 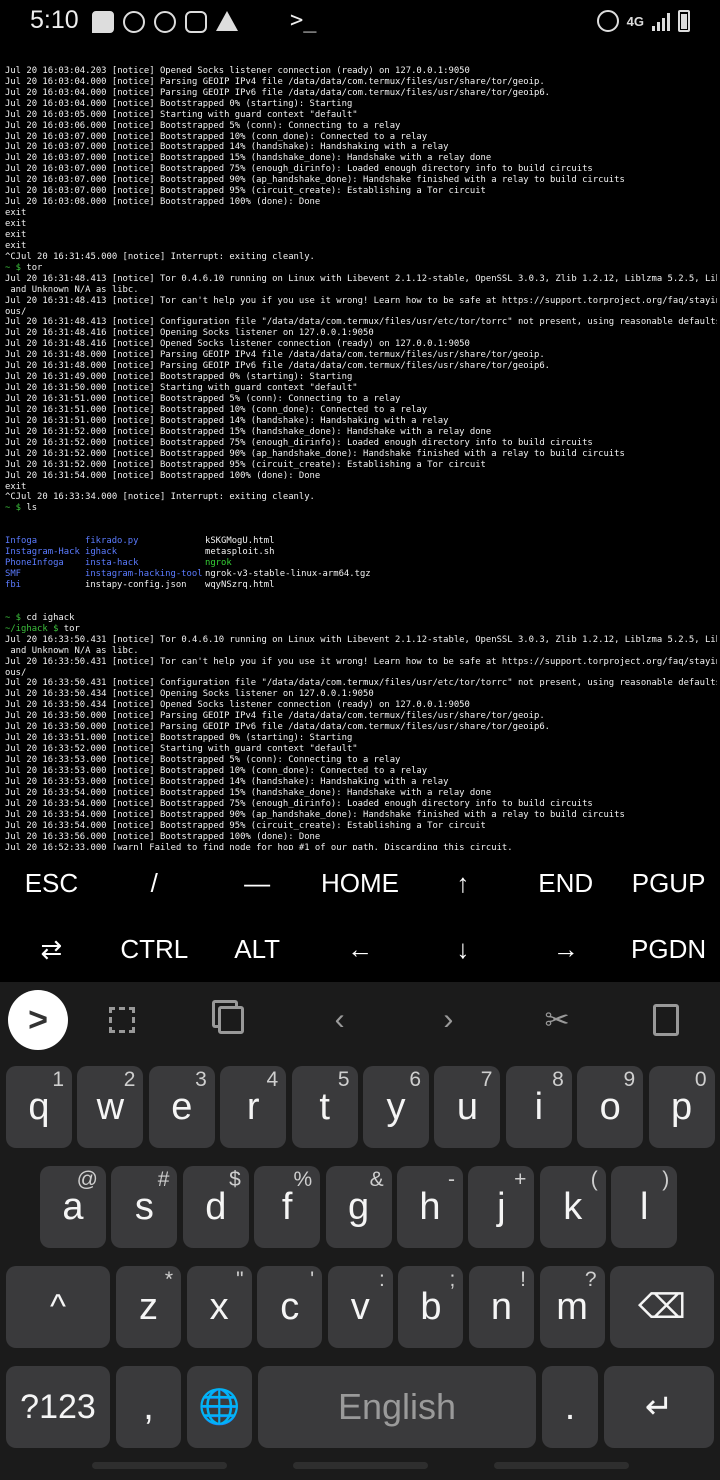 I want to click on copy-icon, so click(x=231, y=1020).